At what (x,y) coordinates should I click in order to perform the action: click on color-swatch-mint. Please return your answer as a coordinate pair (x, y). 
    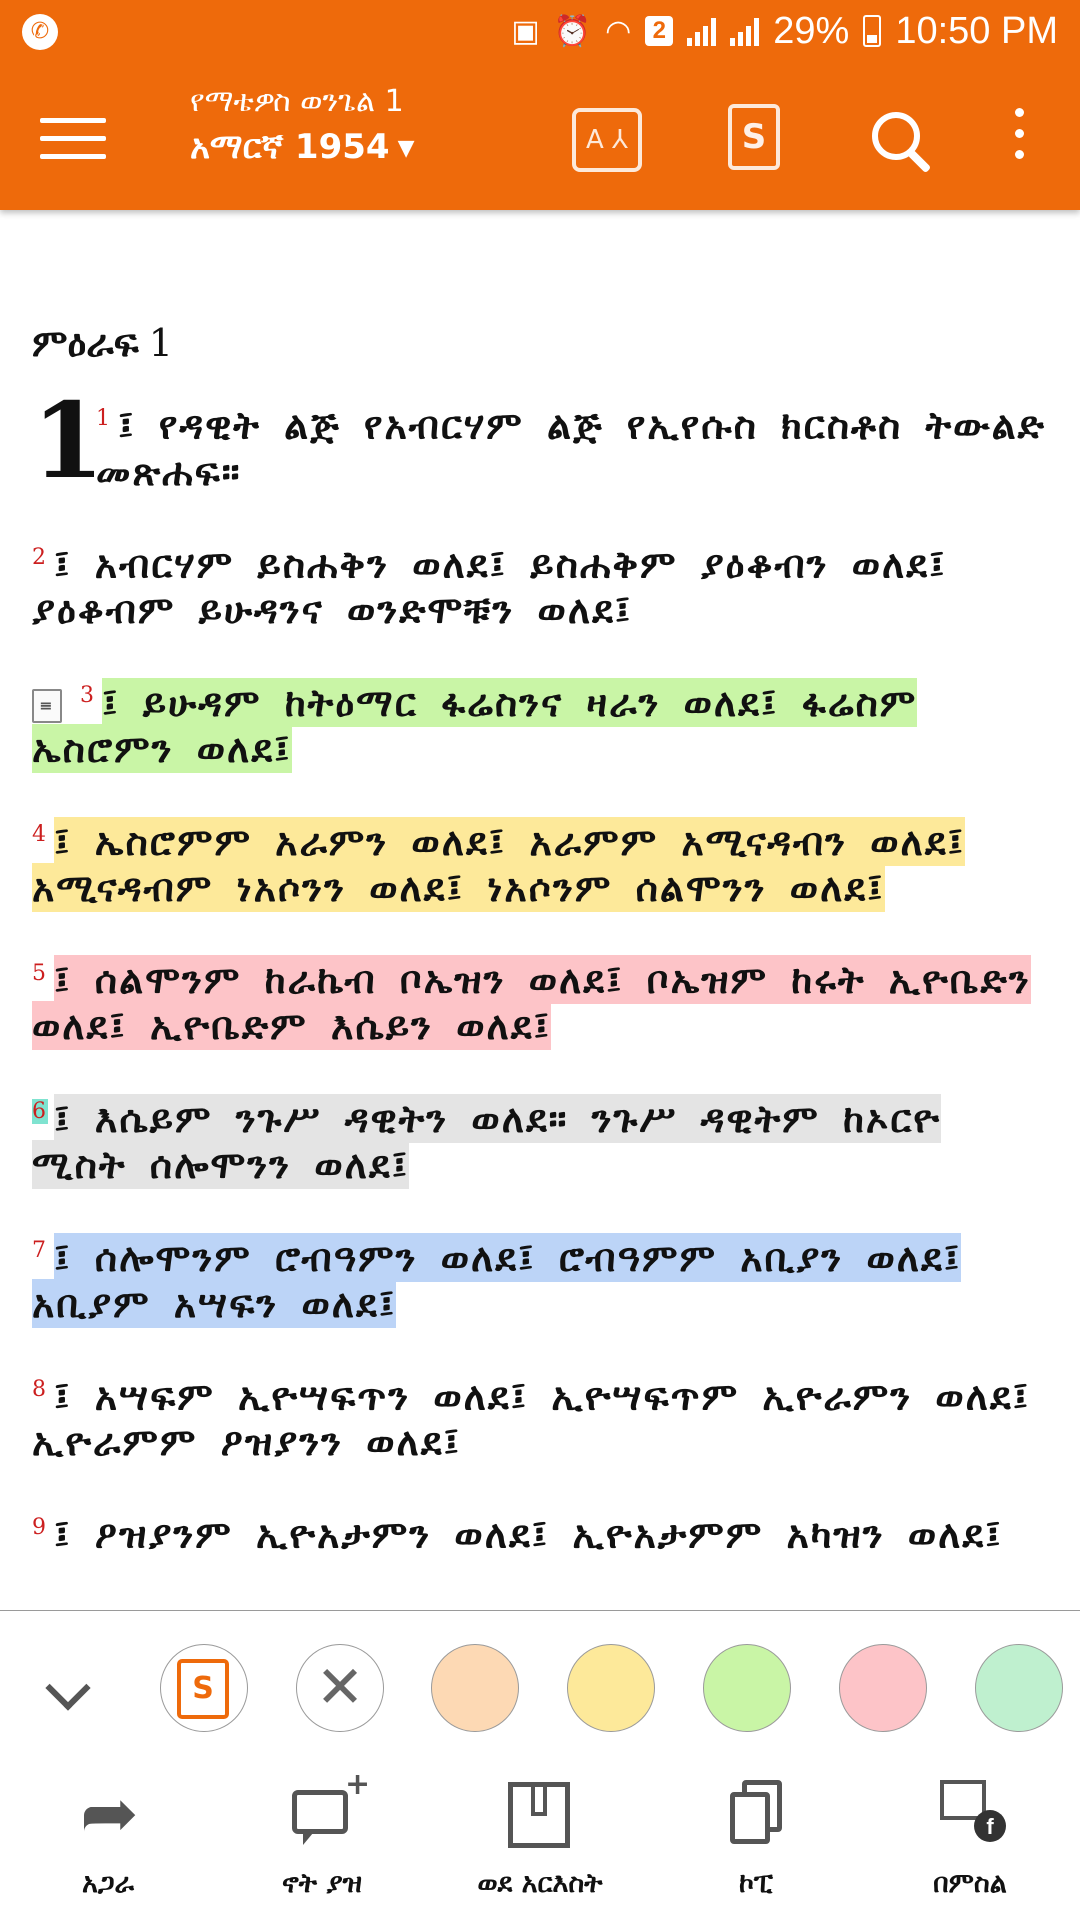
    Looking at the image, I should click on (1019, 1688).